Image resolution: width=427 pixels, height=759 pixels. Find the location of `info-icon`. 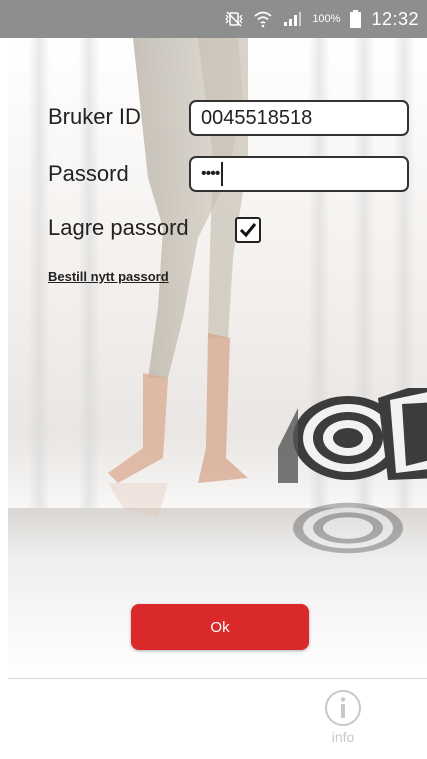

info-icon is located at coordinates (343, 708).